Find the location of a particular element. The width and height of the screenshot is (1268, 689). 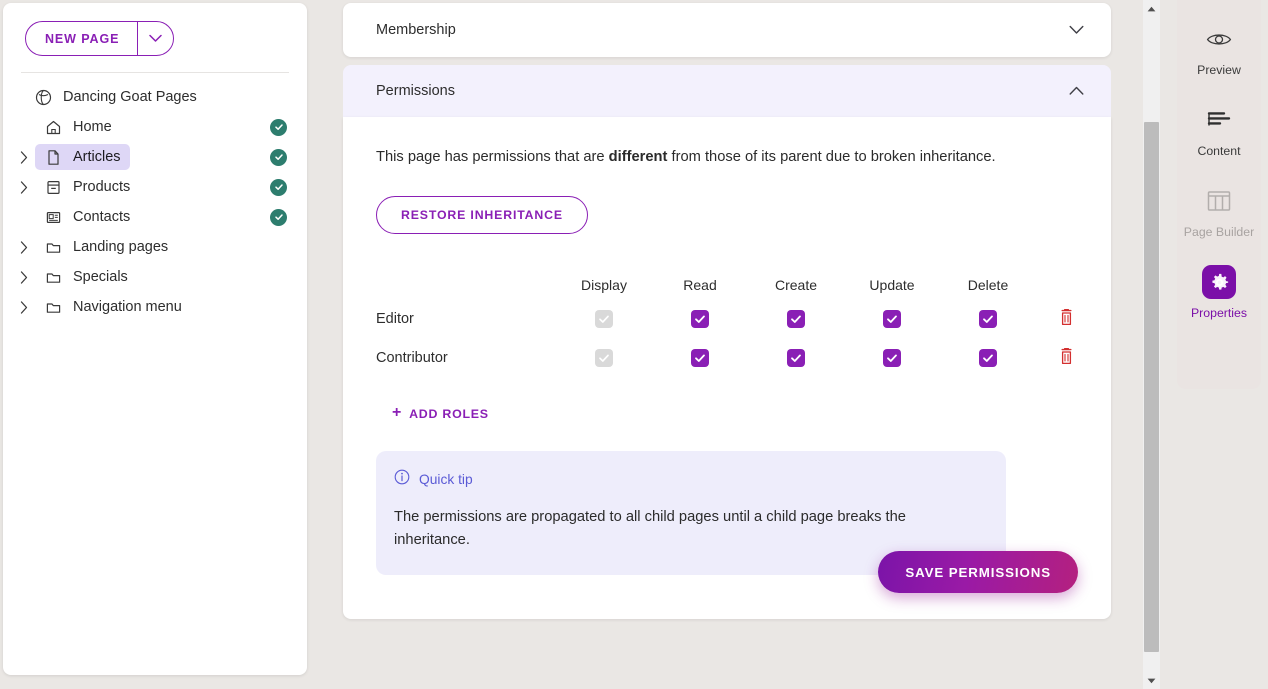

new-page-button-label: NEW PAGE is located at coordinates (82, 38).